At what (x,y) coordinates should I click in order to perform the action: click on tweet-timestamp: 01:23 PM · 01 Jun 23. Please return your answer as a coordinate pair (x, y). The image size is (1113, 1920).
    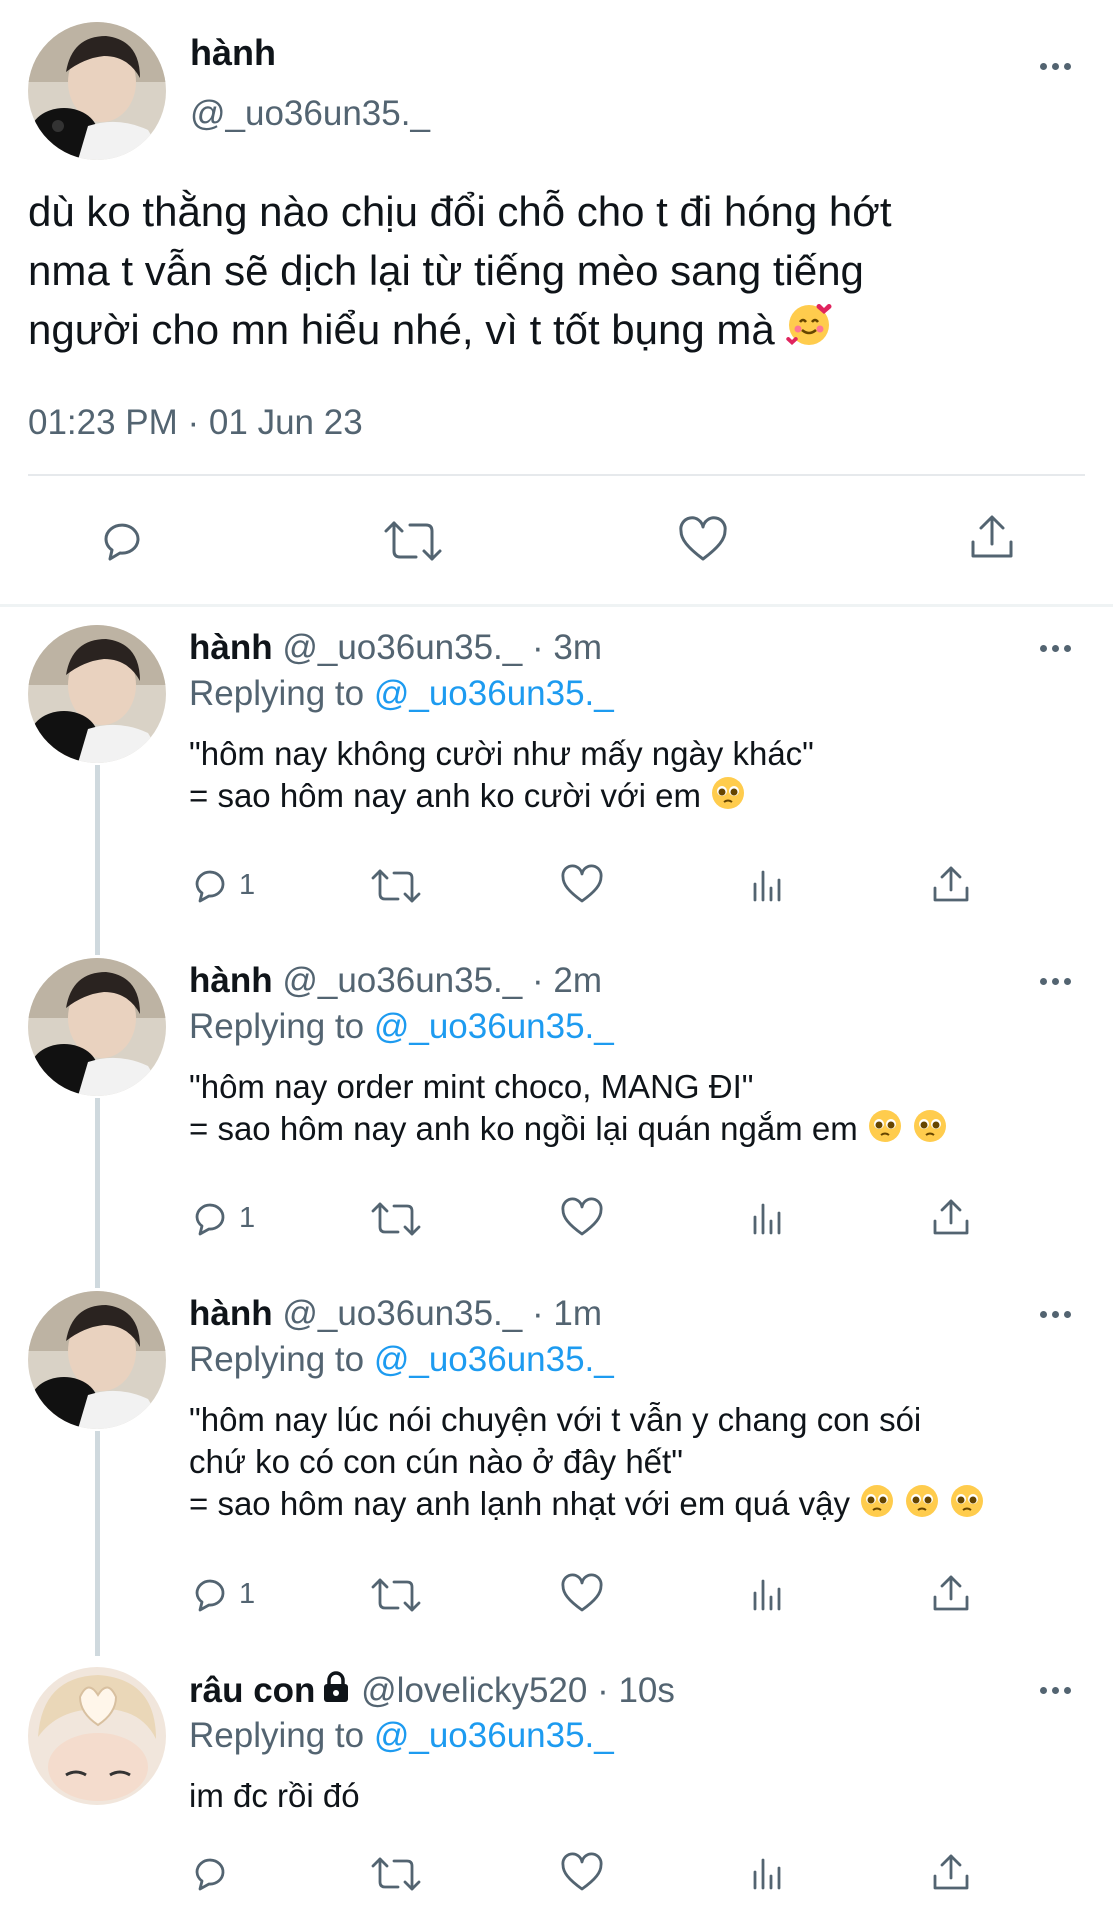
    Looking at the image, I should click on (195, 423).